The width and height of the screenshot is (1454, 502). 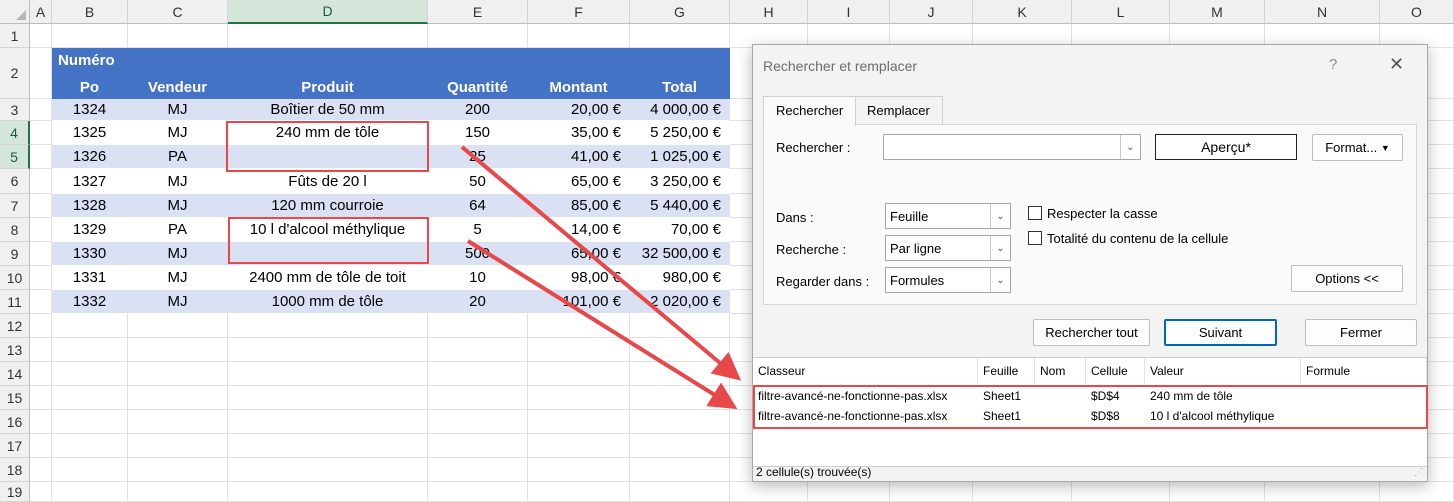 I want to click on row-header-2: 2, so click(x=15, y=73).